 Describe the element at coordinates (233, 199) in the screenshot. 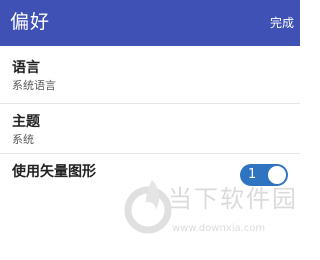

I see `watermark-brand: 当下软件园` at that location.